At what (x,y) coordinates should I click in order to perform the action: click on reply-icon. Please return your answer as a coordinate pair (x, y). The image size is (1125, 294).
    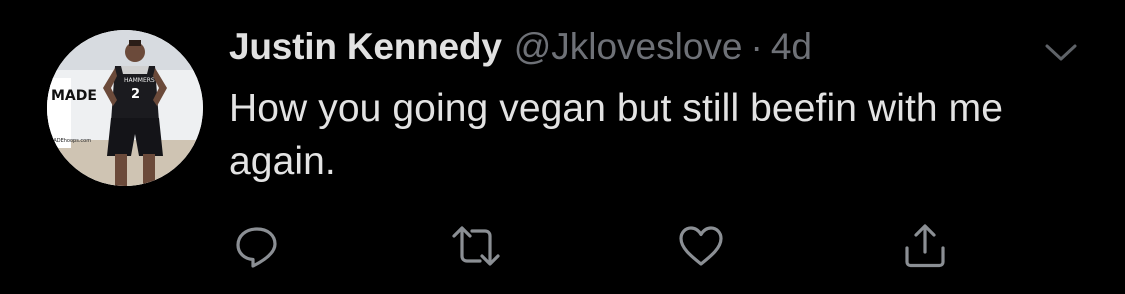
    Looking at the image, I should click on (257, 246).